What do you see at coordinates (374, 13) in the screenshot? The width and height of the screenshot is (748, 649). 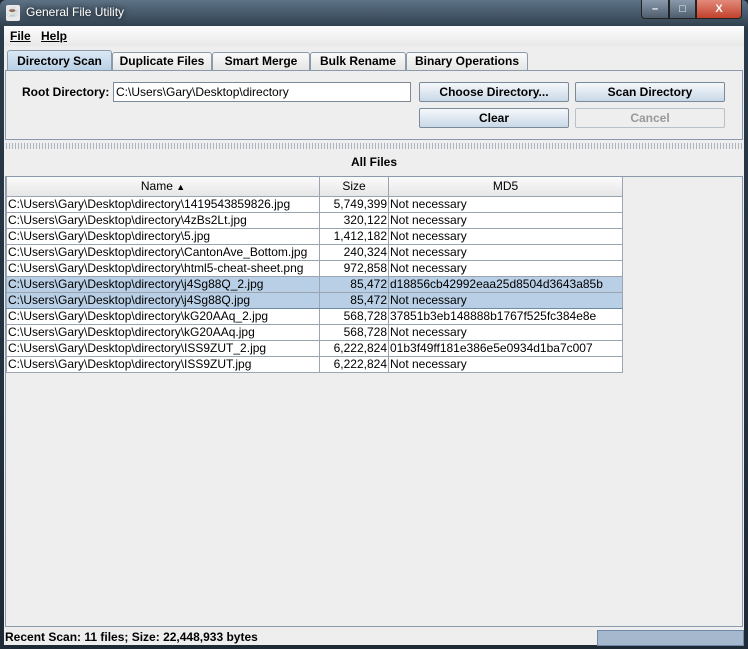 I see `title-bar: ☕ General File Utility – □ X` at bounding box center [374, 13].